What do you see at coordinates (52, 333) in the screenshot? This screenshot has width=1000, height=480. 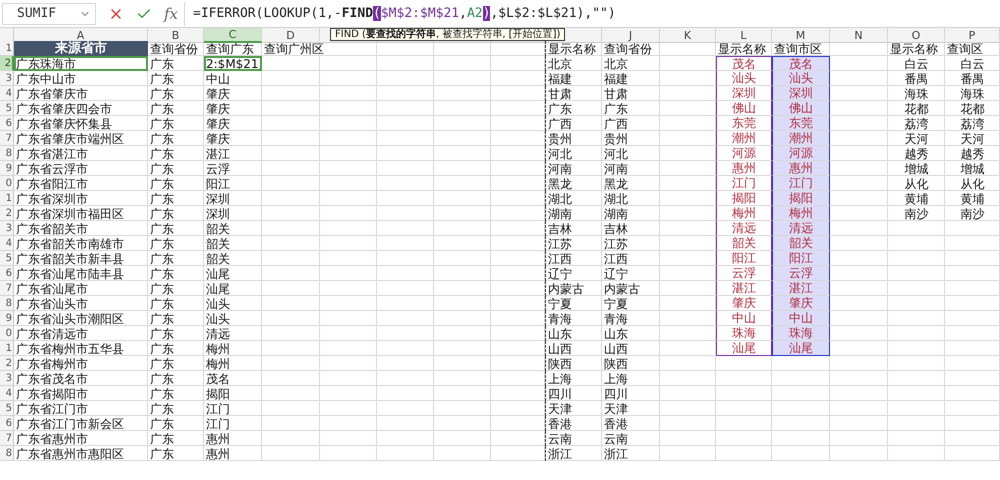 I see `table-cell-text: 广东省清远市` at bounding box center [52, 333].